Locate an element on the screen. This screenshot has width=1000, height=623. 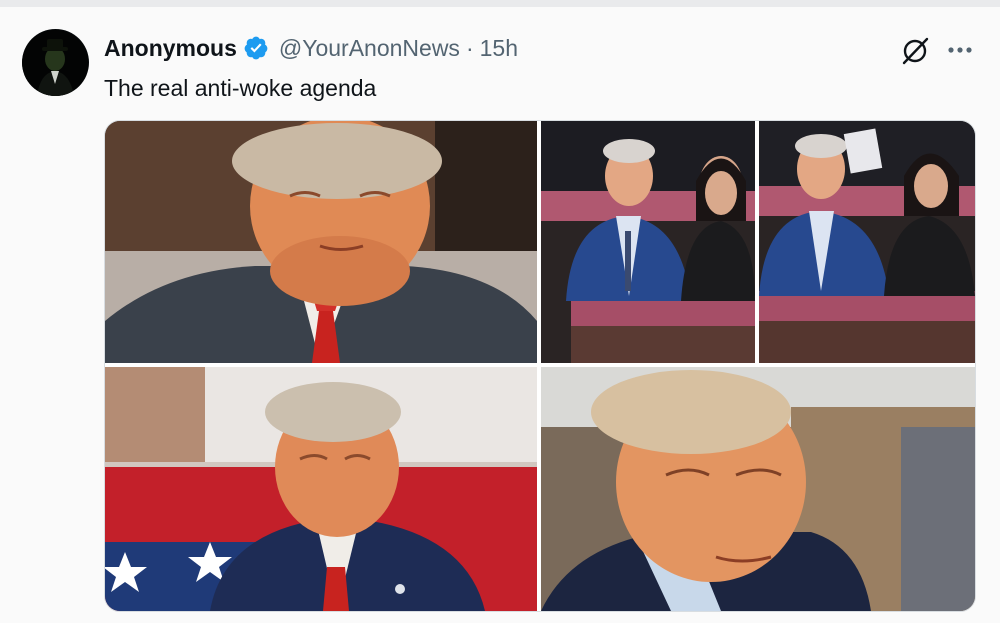
more-options-icon is located at coordinates (960, 50).